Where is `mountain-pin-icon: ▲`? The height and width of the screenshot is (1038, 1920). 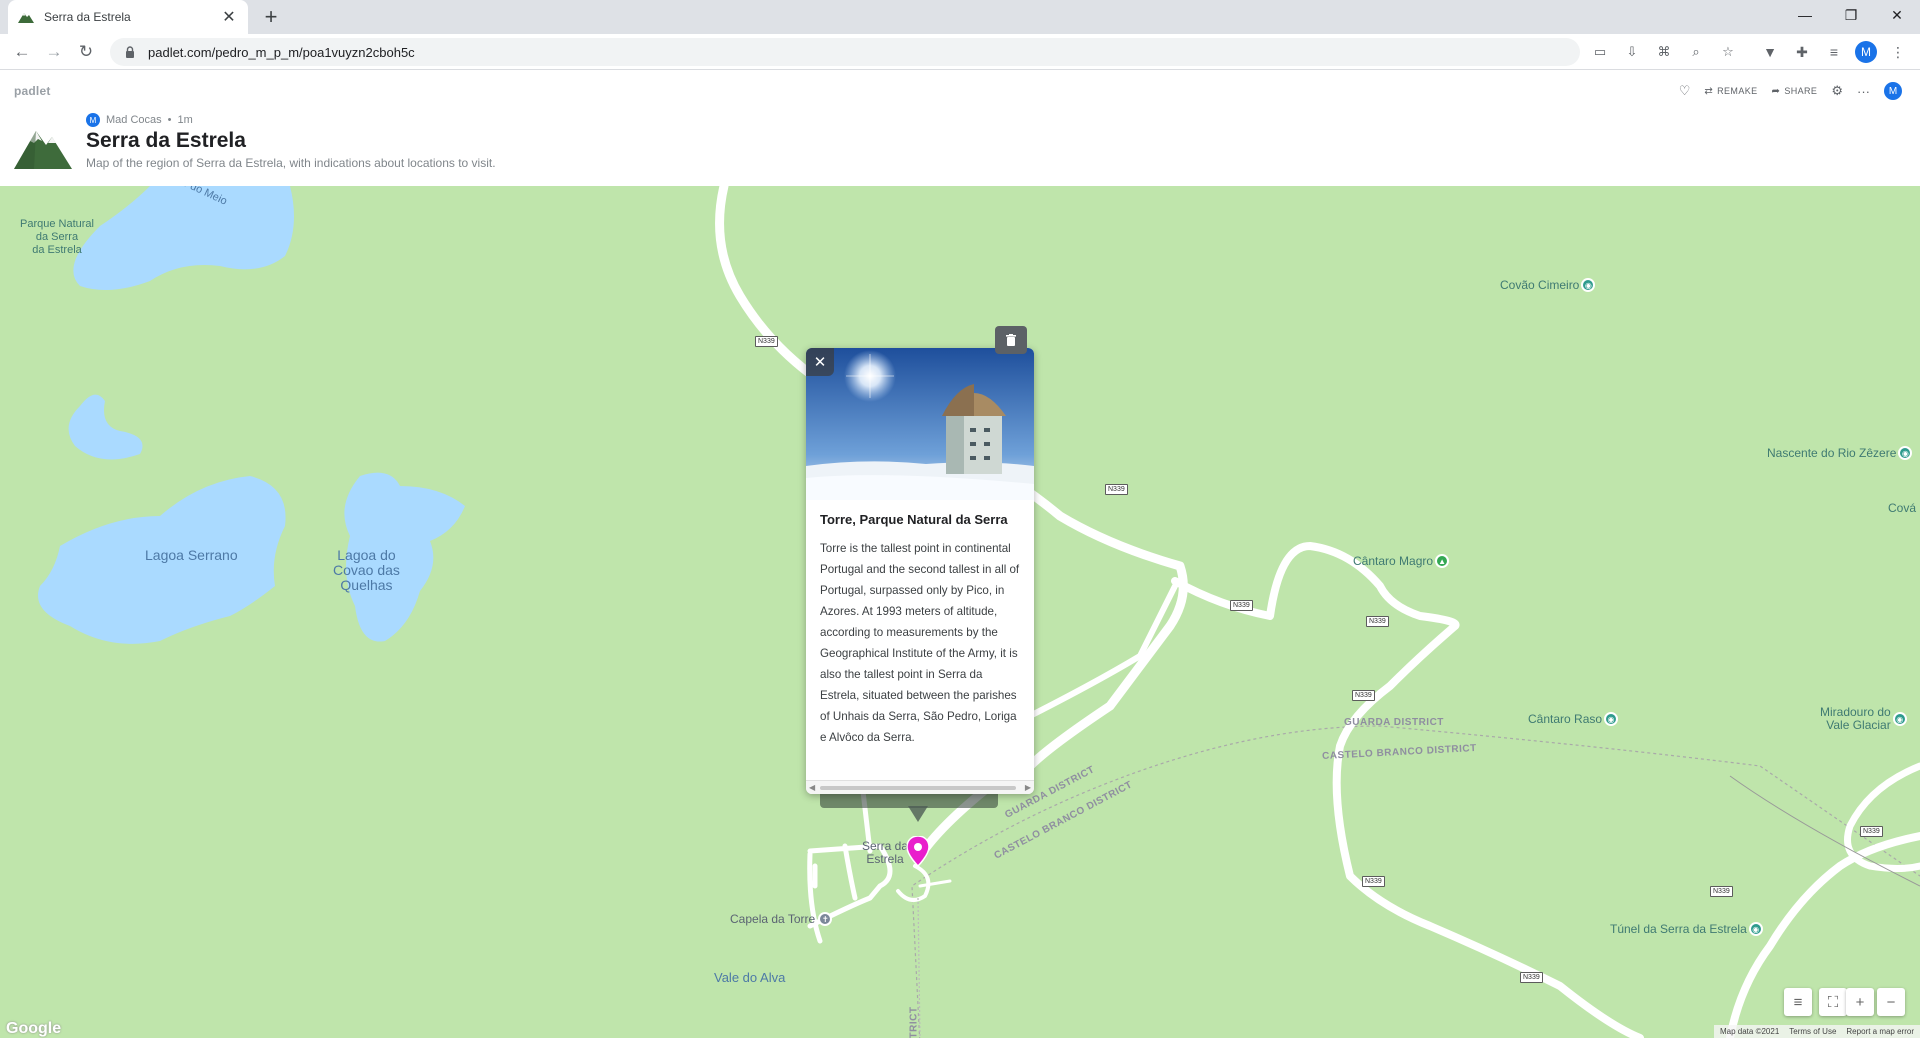 mountain-pin-icon: ▲ is located at coordinates (1442, 561).